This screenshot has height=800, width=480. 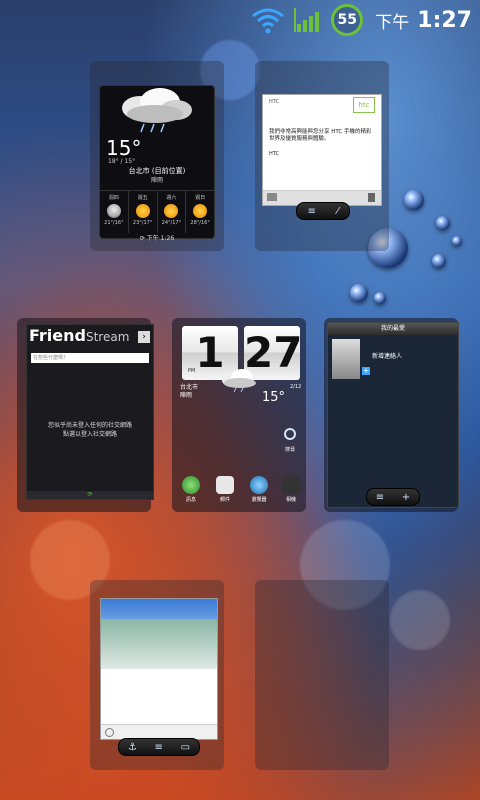 I want to click on forecast-day: 週四 21°/16°, so click(x=114, y=212).